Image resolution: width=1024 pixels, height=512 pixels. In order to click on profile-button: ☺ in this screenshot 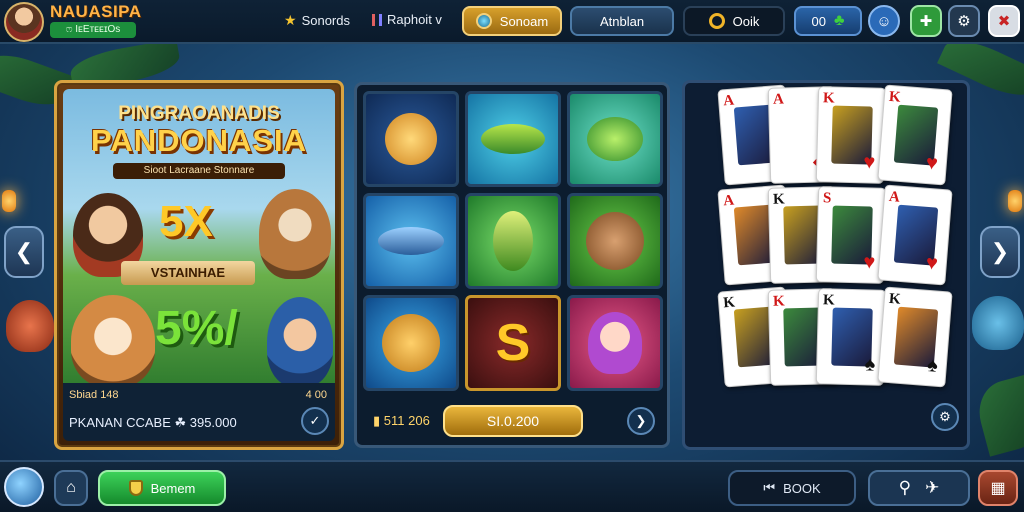, I will do `click(884, 21)`.